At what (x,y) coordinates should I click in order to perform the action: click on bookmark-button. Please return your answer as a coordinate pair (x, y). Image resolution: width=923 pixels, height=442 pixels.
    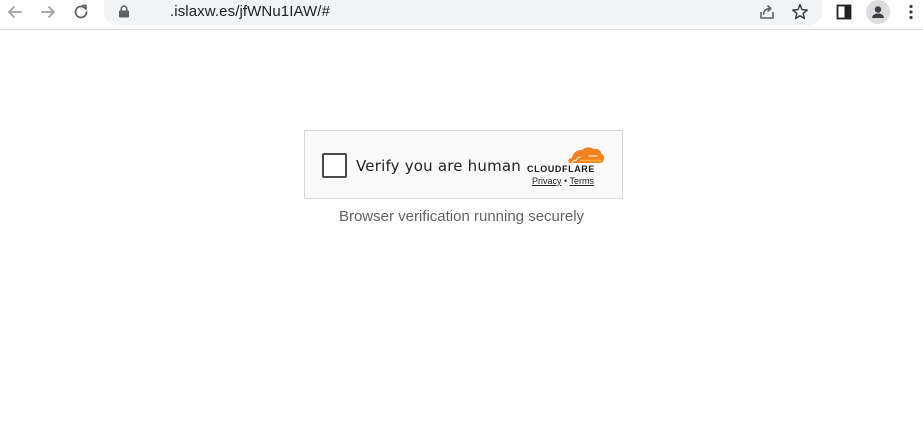
    Looking at the image, I should click on (800, 12).